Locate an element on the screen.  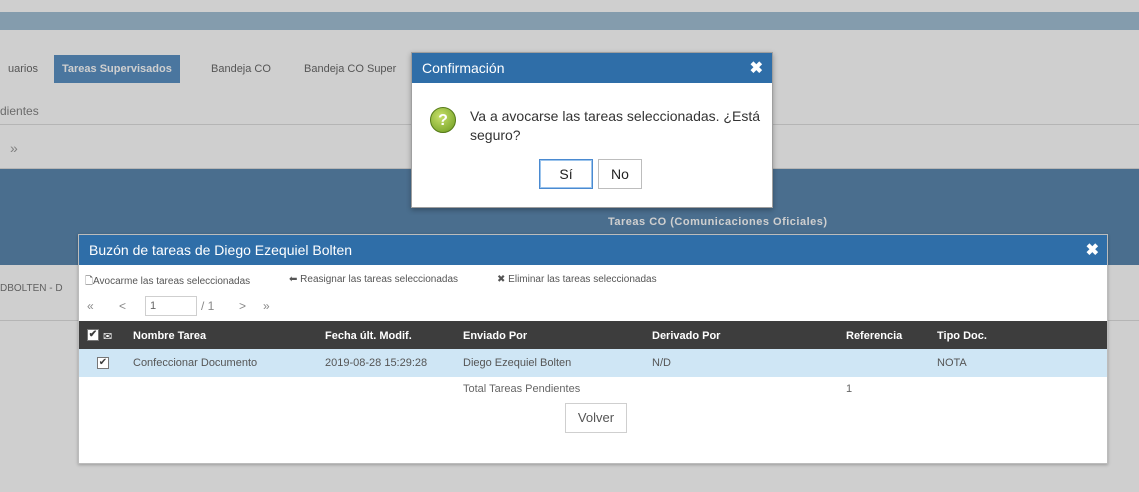
col-tipo-doc: Tipo Doc. is located at coordinates (962, 336).